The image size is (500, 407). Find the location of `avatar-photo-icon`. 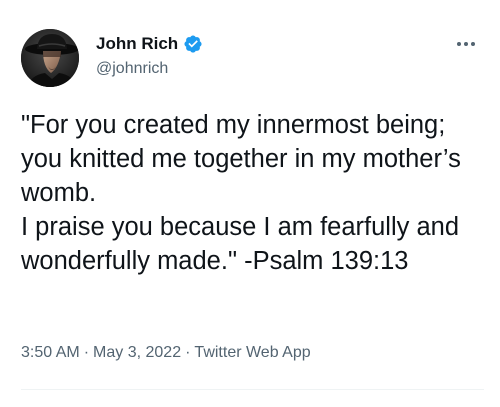

avatar-photo-icon is located at coordinates (50, 58).